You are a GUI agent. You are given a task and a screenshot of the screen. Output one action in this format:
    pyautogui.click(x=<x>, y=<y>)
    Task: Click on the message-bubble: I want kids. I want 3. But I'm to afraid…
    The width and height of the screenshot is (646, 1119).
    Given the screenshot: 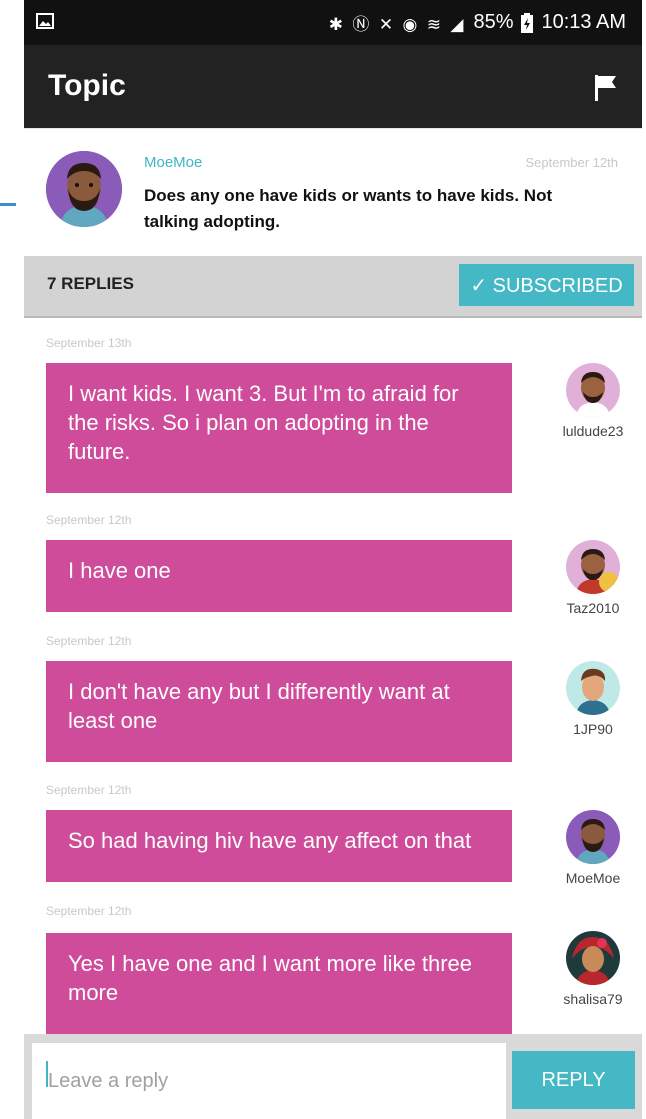 What is the action you would take?
    pyautogui.click(x=279, y=428)
    